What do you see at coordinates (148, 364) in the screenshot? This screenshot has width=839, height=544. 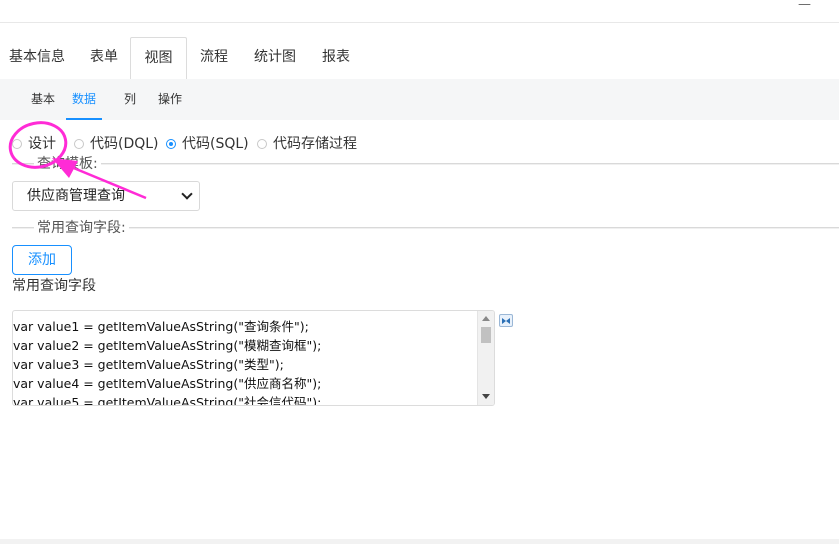 I see `code-line: var value3 = getItemValueAsString("类型");` at bounding box center [148, 364].